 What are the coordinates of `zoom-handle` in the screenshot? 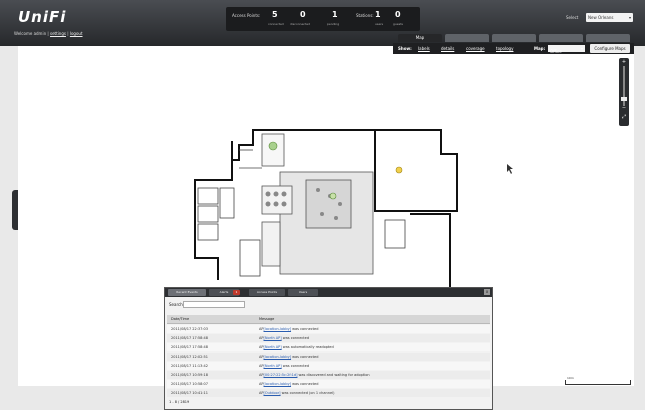 It's located at (624, 98).